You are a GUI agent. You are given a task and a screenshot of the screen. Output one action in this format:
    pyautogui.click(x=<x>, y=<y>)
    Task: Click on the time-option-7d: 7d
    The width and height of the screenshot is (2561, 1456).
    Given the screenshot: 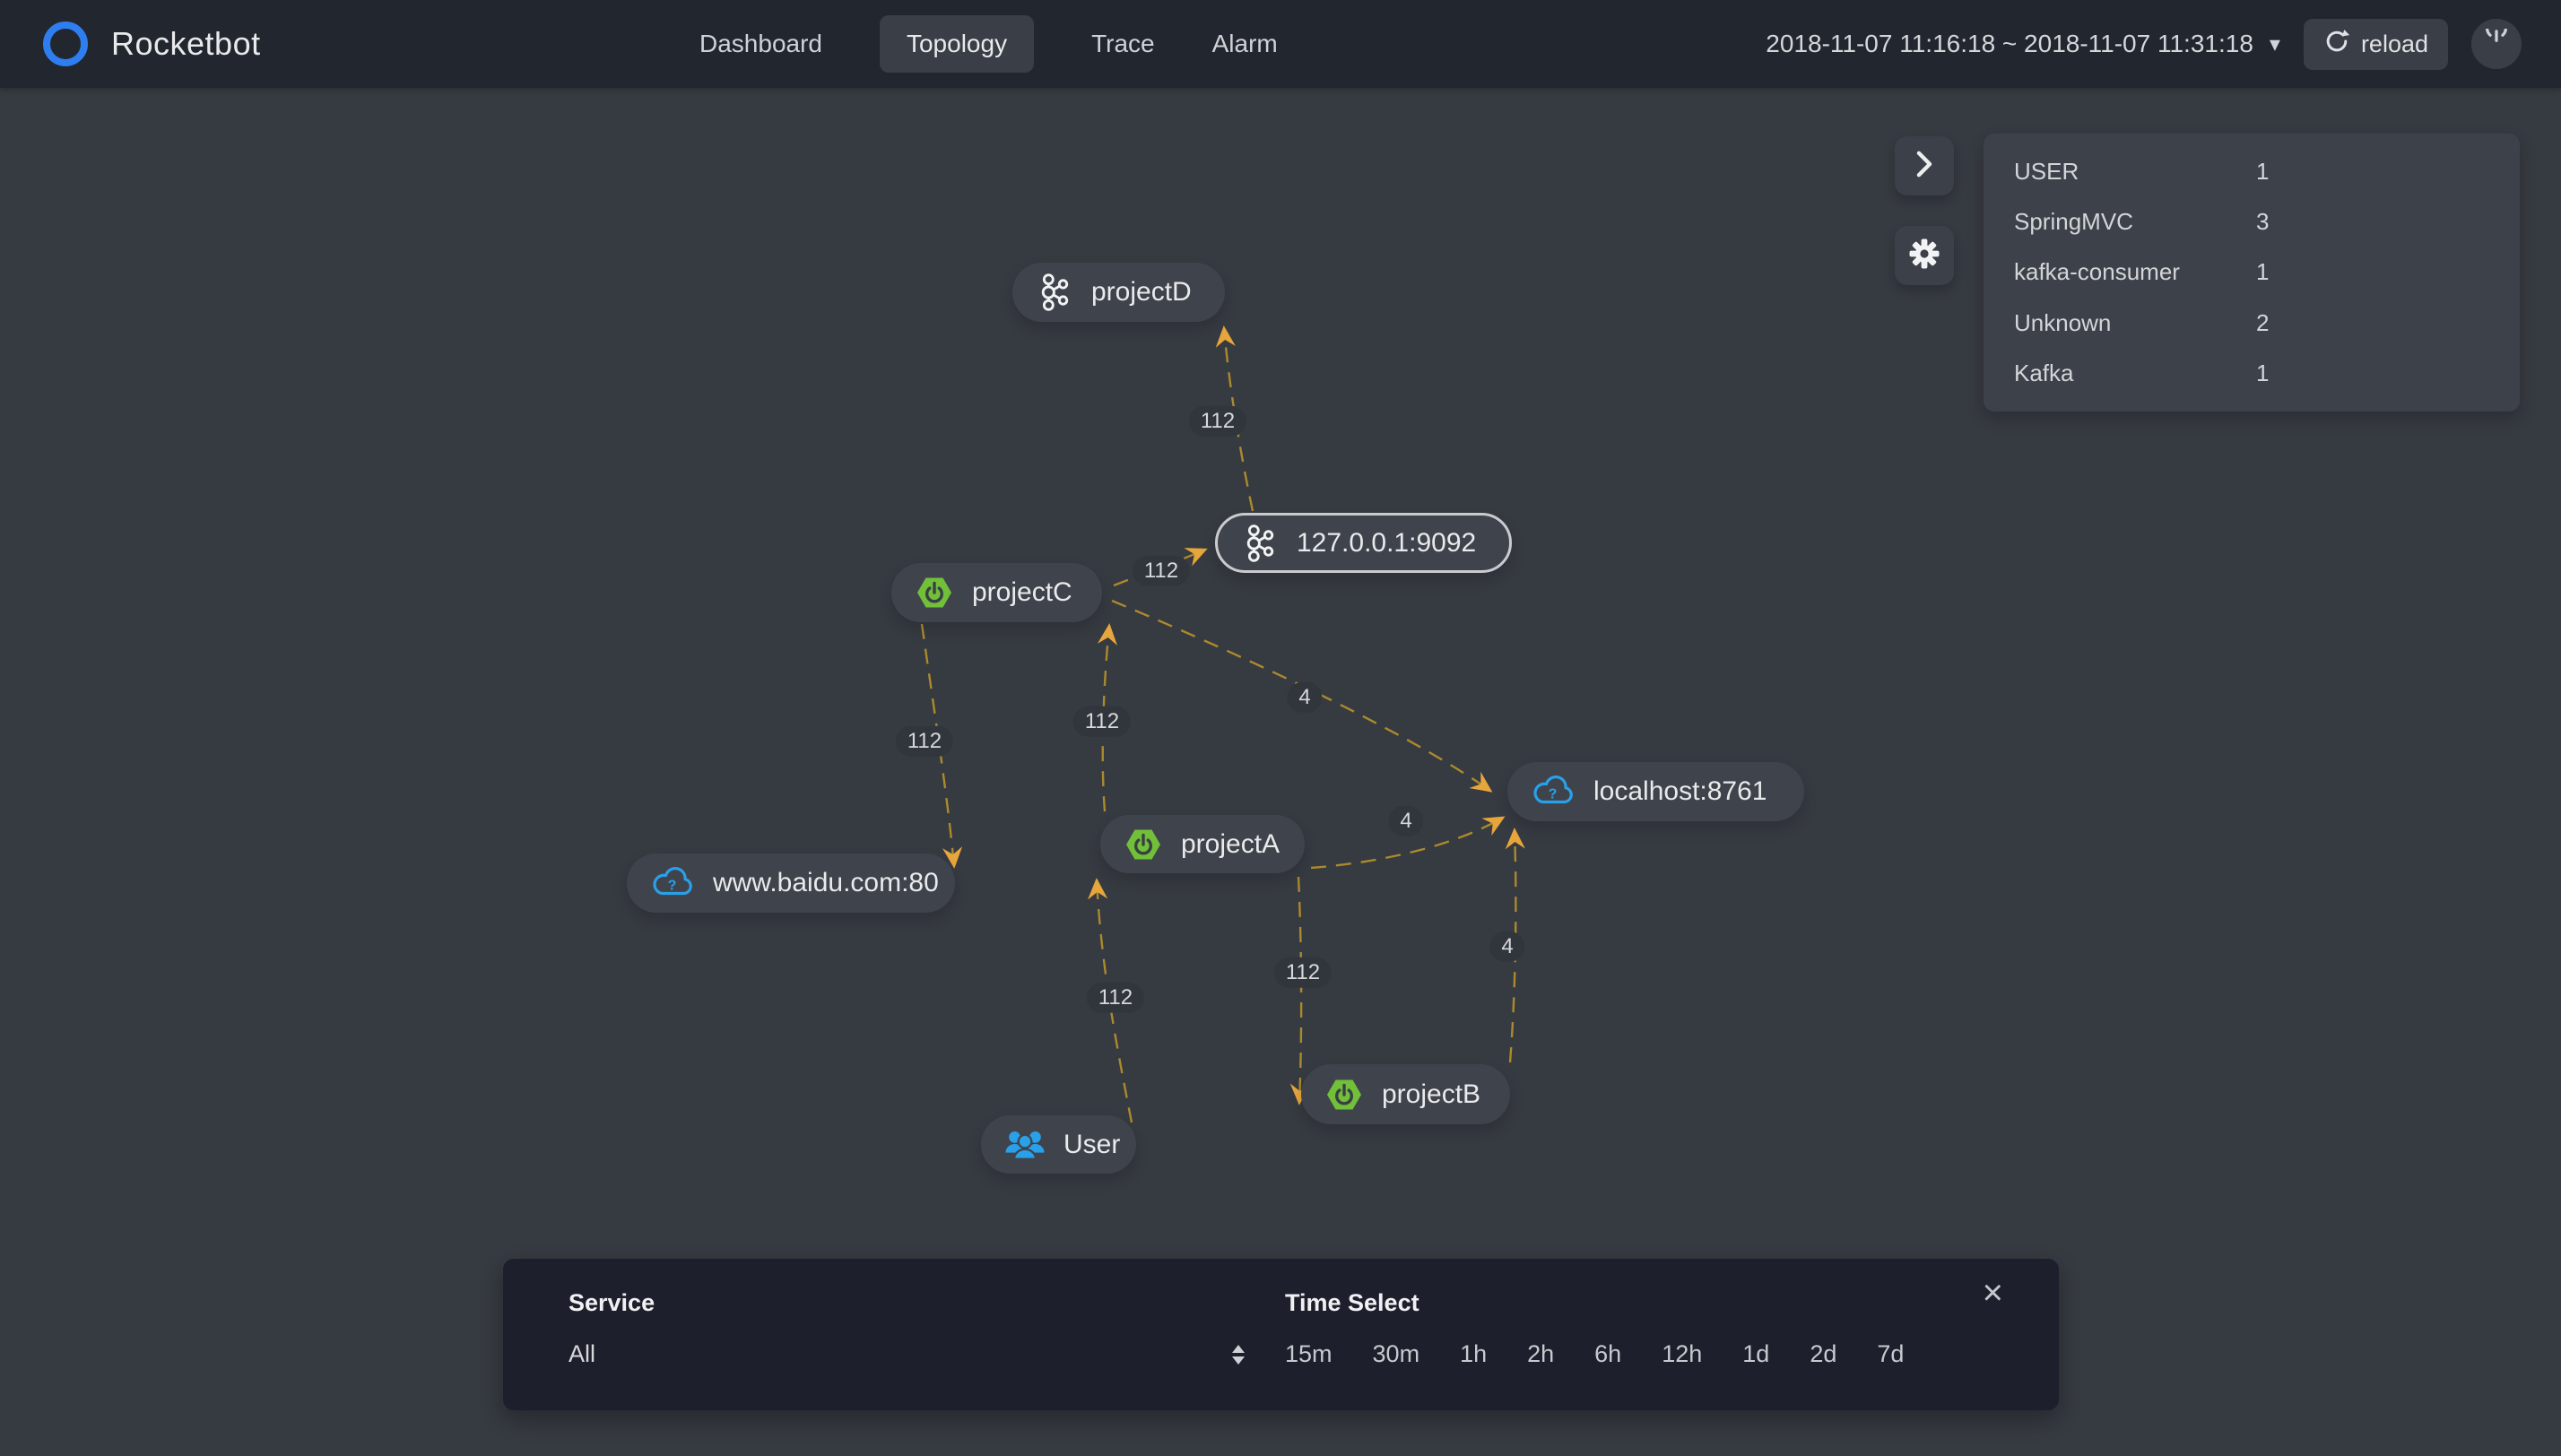 What is the action you would take?
    pyautogui.click(x=1890, y=1354)
    